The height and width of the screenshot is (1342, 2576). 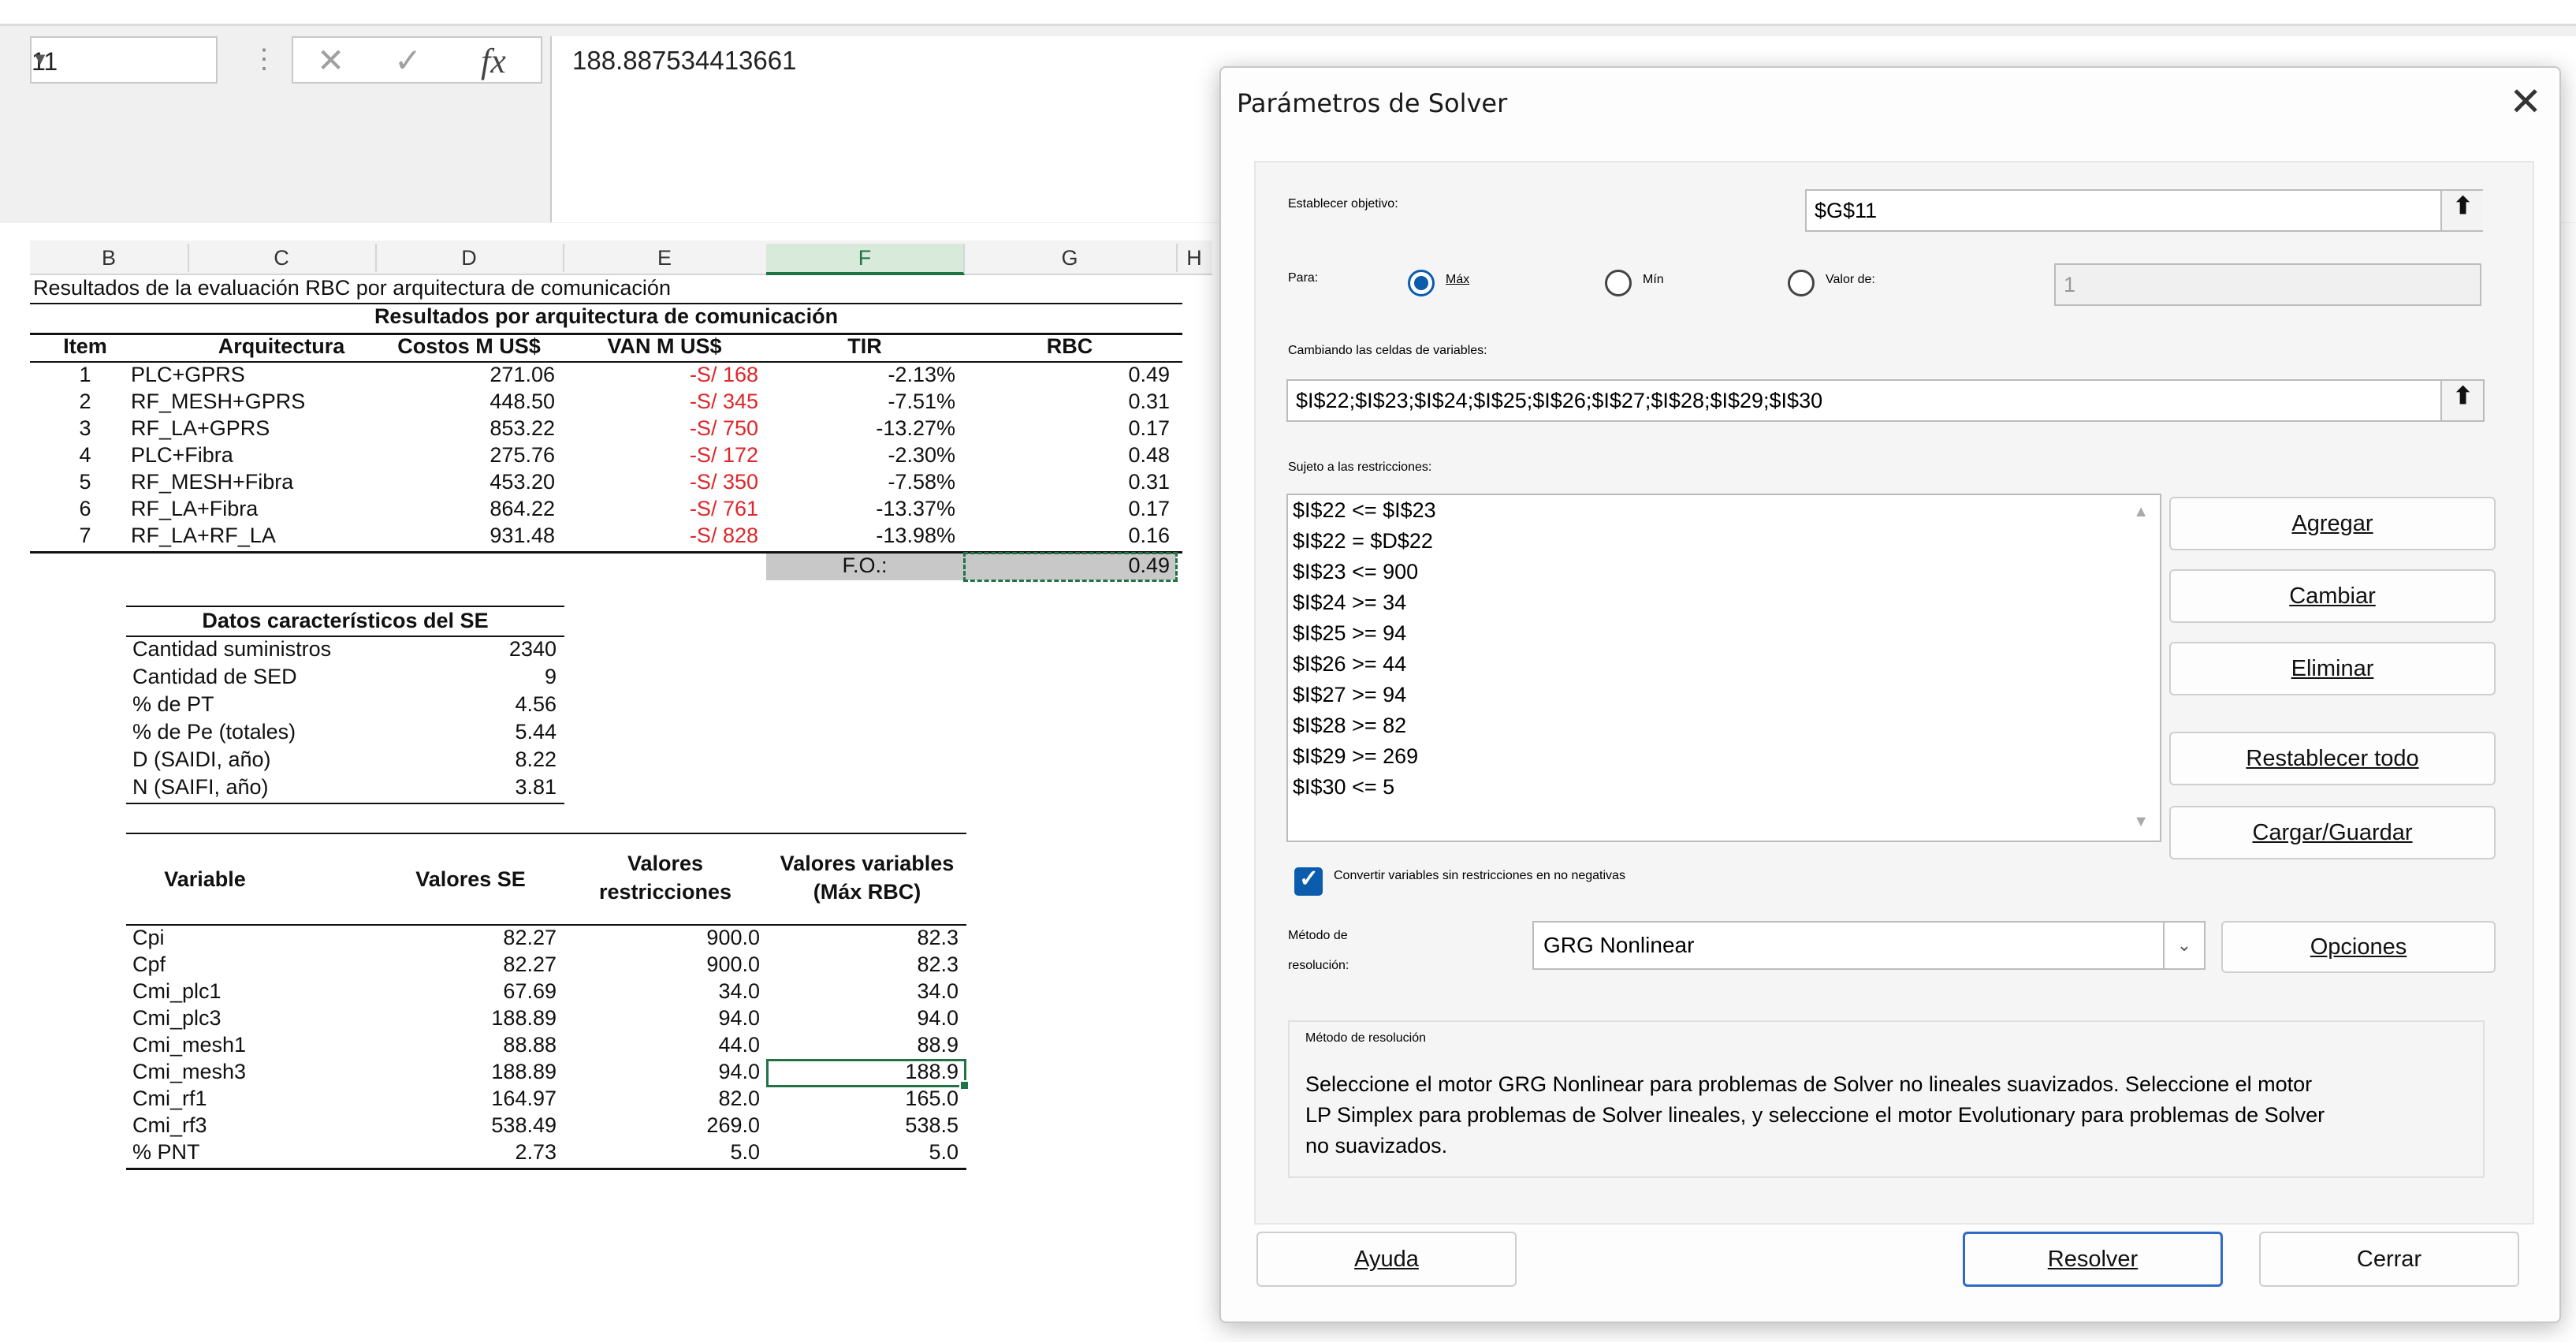 What do you see at coordinates (201, 759) in the screenshot?
I see `table-cell: D (SAIDI, año)` at bounding box center [201, 759].